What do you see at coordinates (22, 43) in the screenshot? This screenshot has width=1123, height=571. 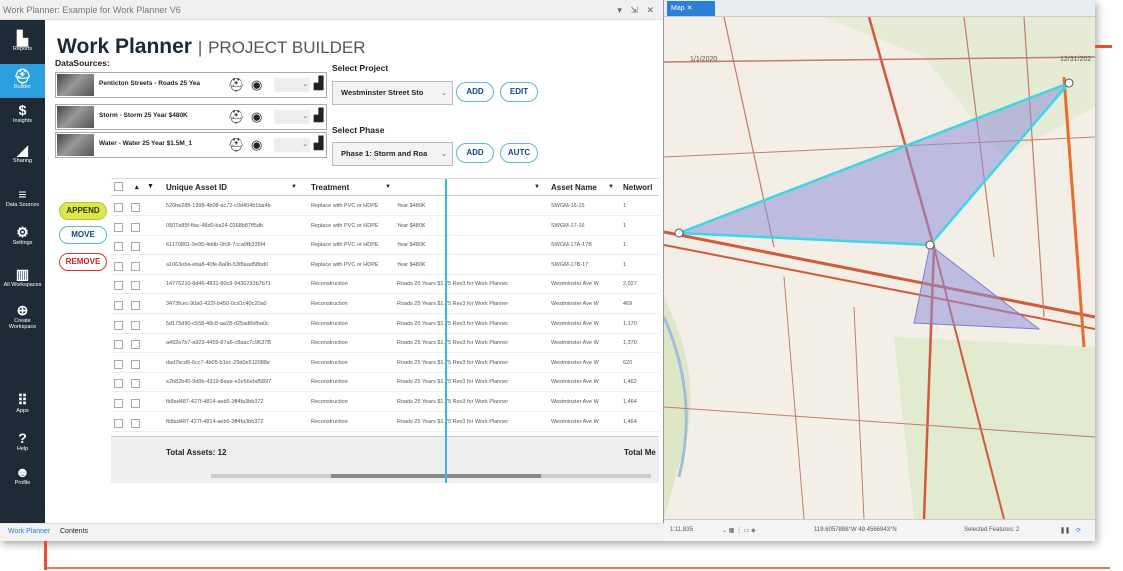 I see `rail-item-reports: ▙ Reports` at bounding box center [22, 43].